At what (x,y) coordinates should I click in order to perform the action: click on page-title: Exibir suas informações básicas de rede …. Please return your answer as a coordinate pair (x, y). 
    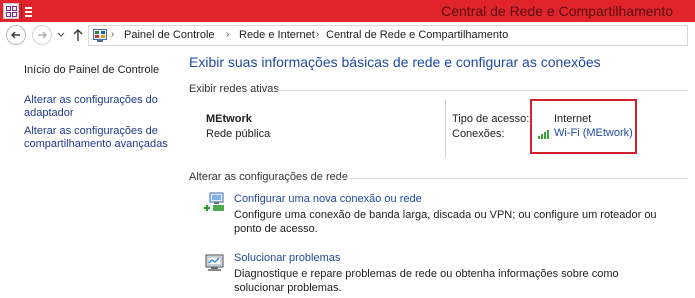
    Looking at the image, I should click on (395, 62).